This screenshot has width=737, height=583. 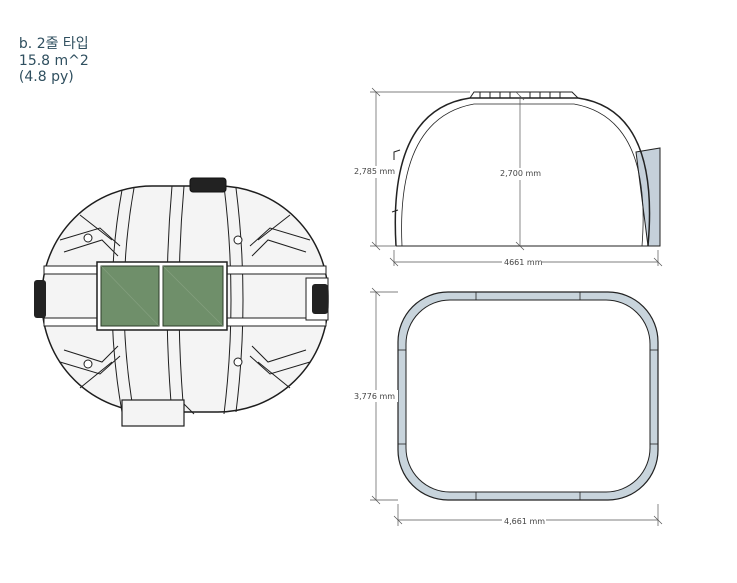 What do you see at coordinates (374, 171) in the screenshot?
I see `side-height-outer: 2,785 mm` at bounding box center [374, 171].